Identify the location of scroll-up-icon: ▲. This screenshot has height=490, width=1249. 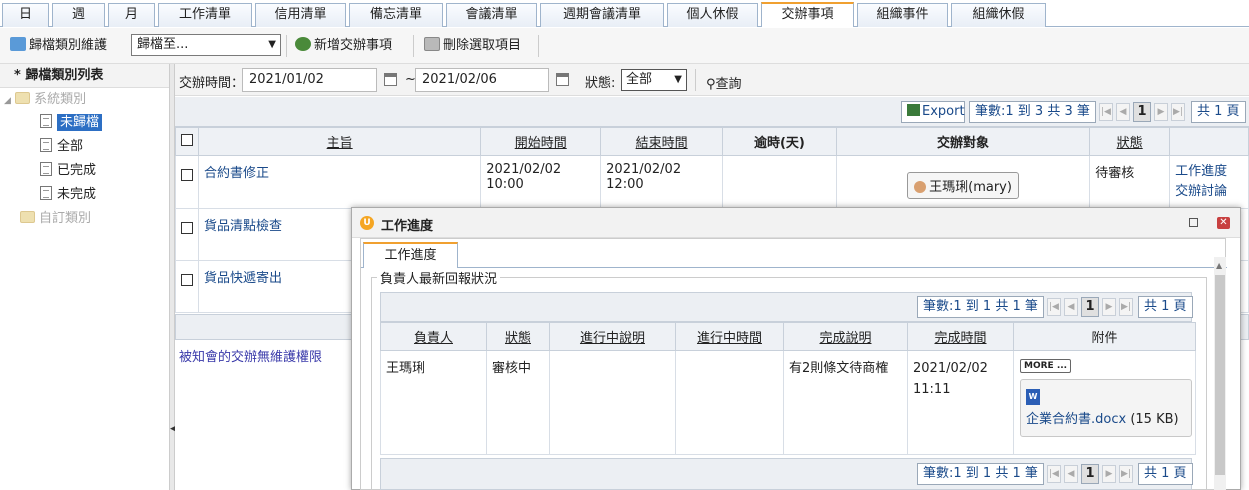
(1219, 265).